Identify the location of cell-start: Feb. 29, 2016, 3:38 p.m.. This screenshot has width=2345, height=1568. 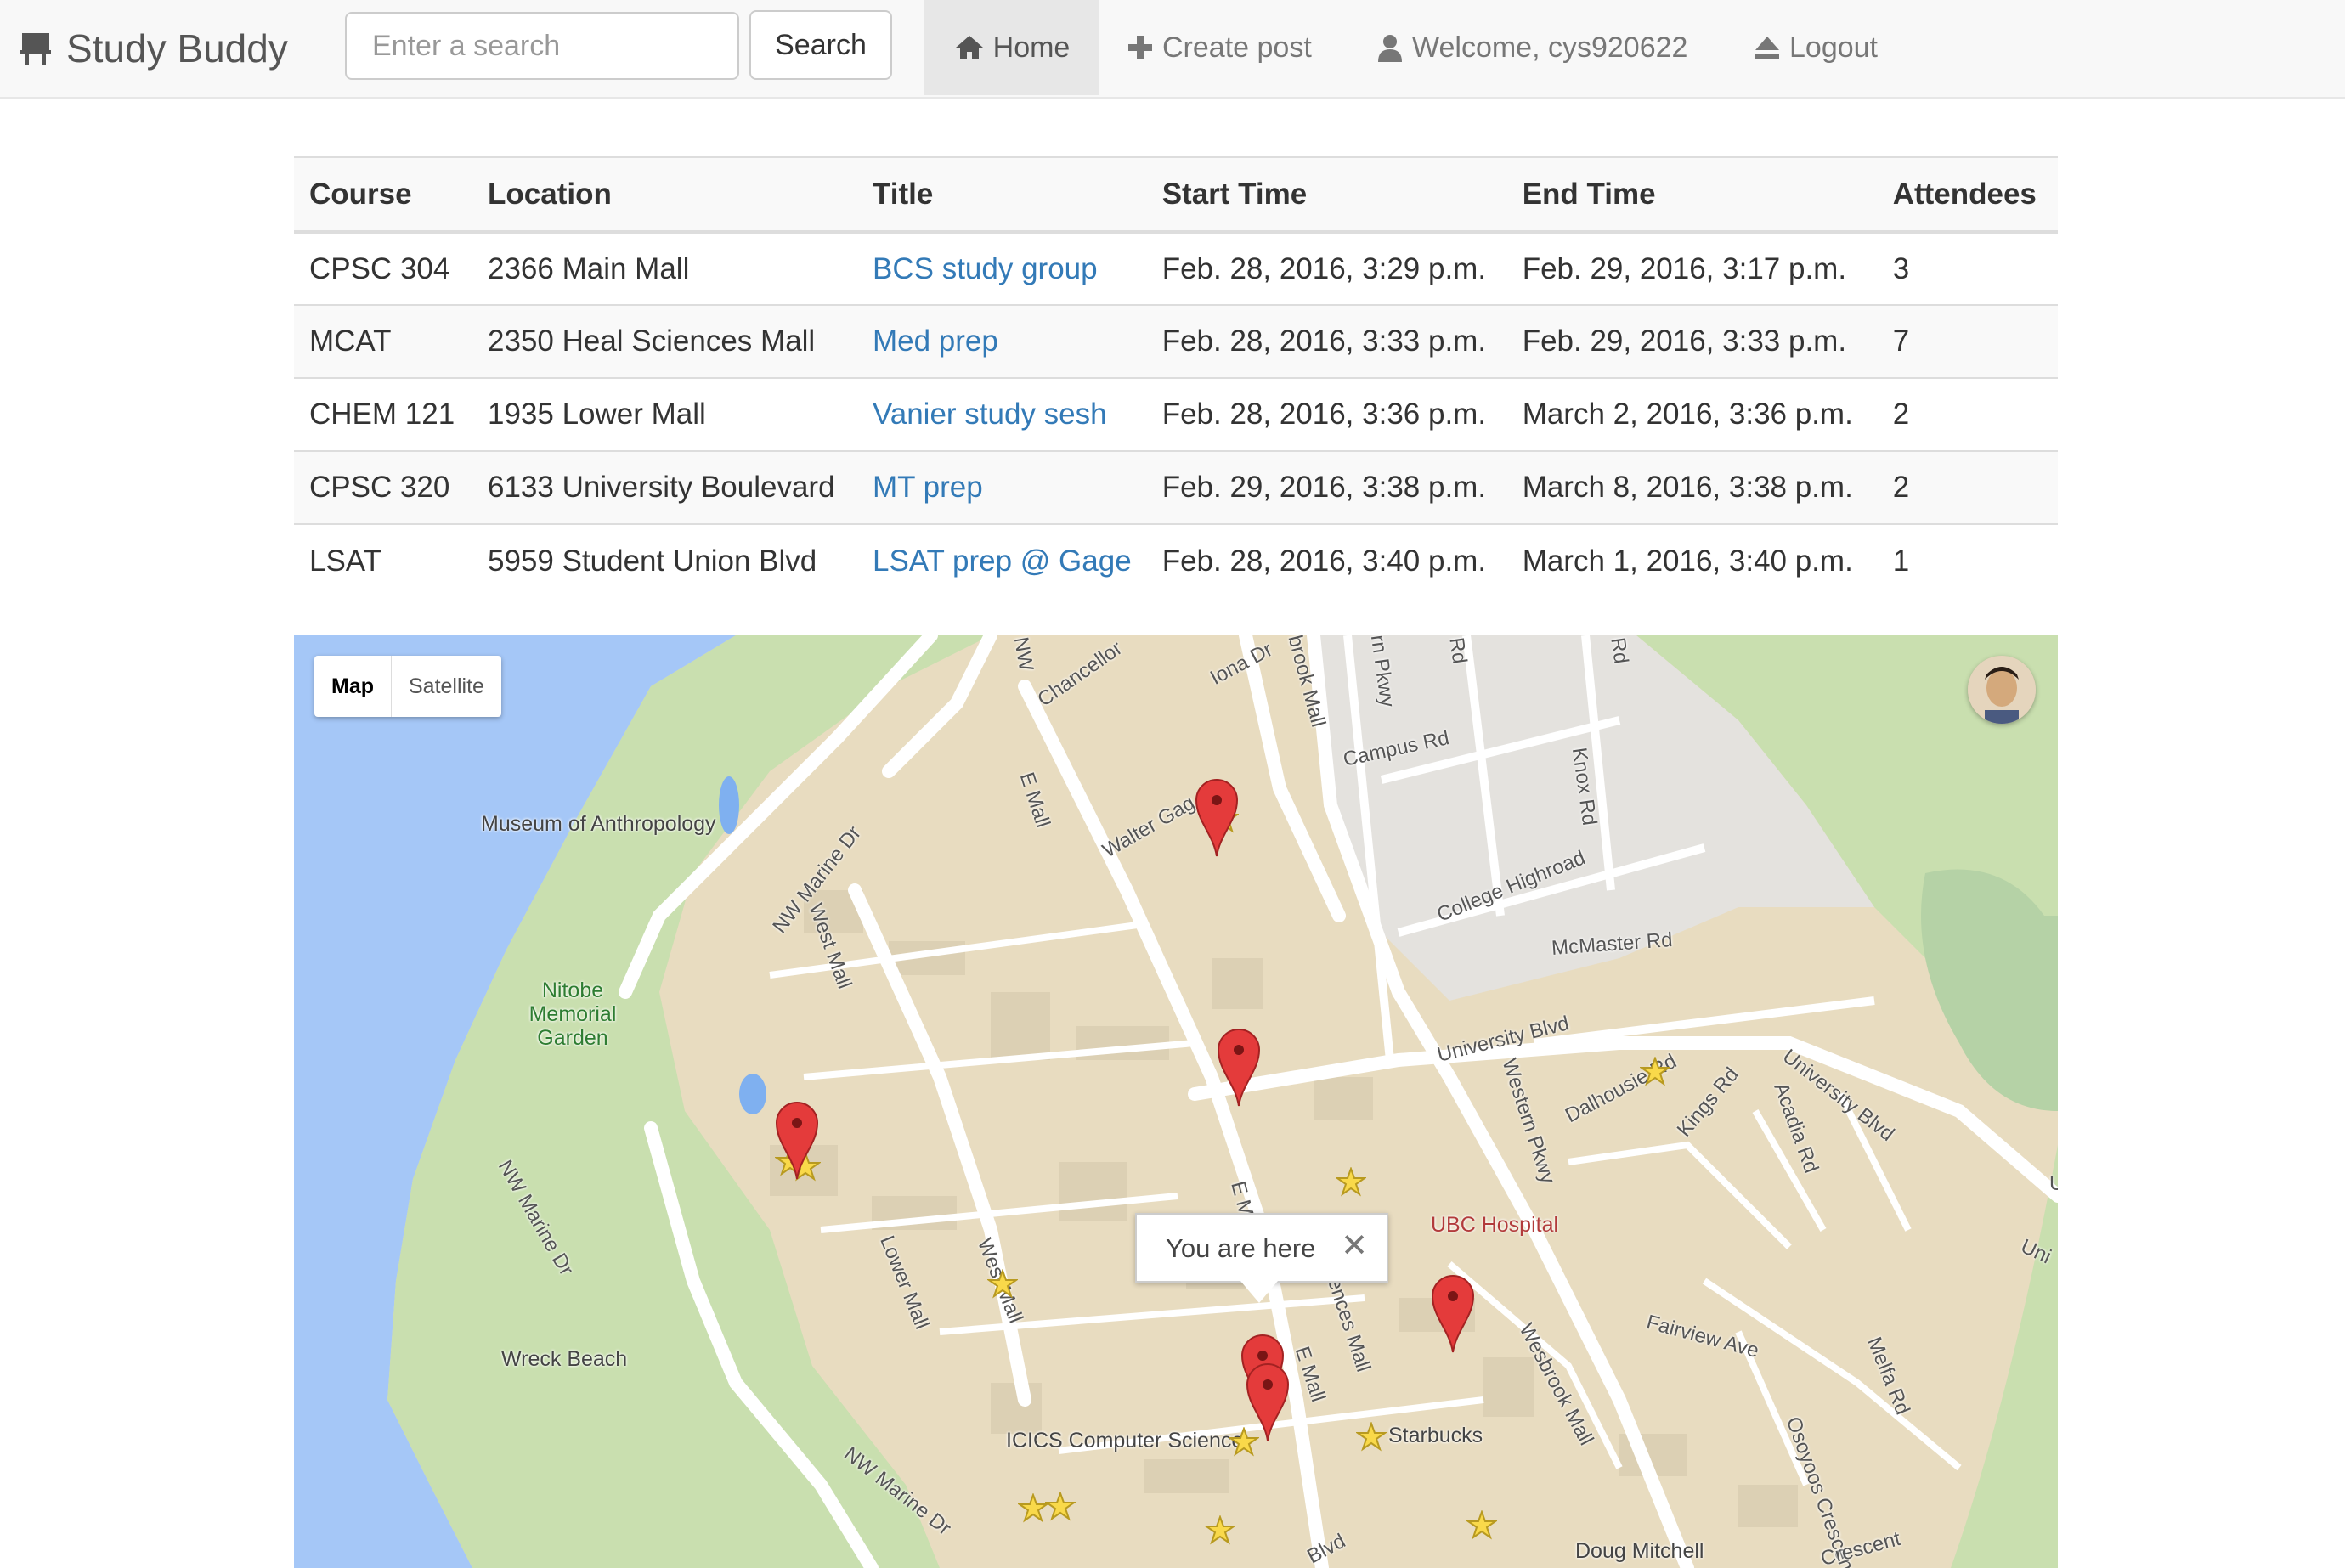
(1326, 487).